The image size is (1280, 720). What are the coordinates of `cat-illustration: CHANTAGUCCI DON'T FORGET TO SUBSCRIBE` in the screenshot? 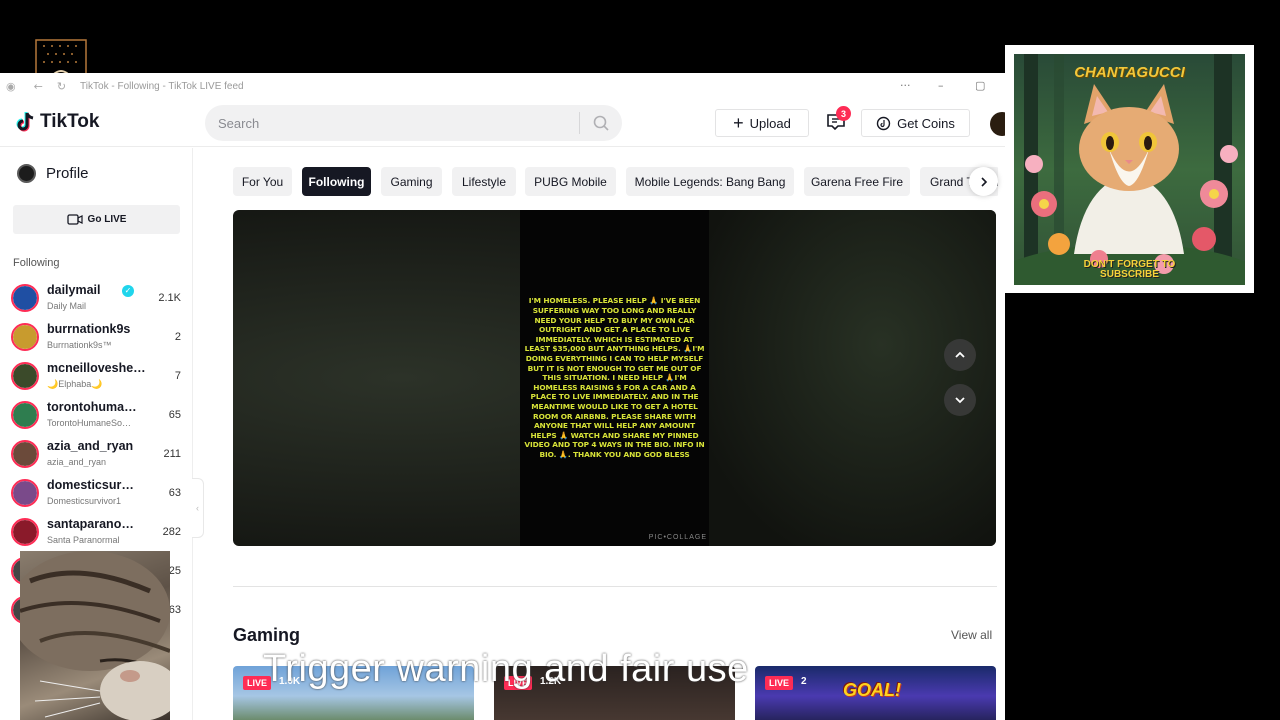 It's located at (1129, 169).